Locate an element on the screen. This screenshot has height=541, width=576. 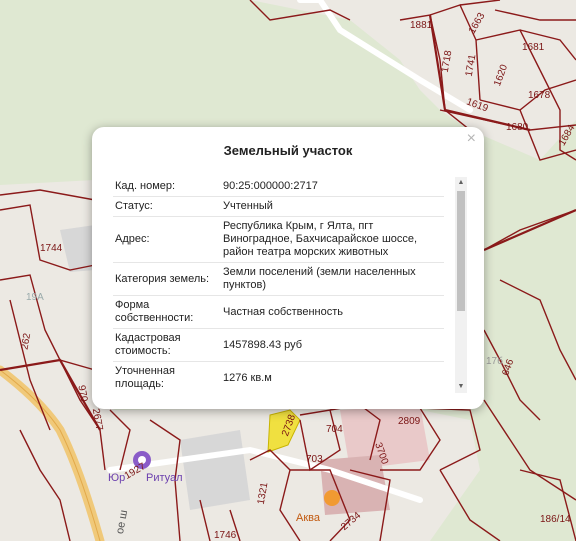
parcel-label: 704 is located at coordinates (334, 429).